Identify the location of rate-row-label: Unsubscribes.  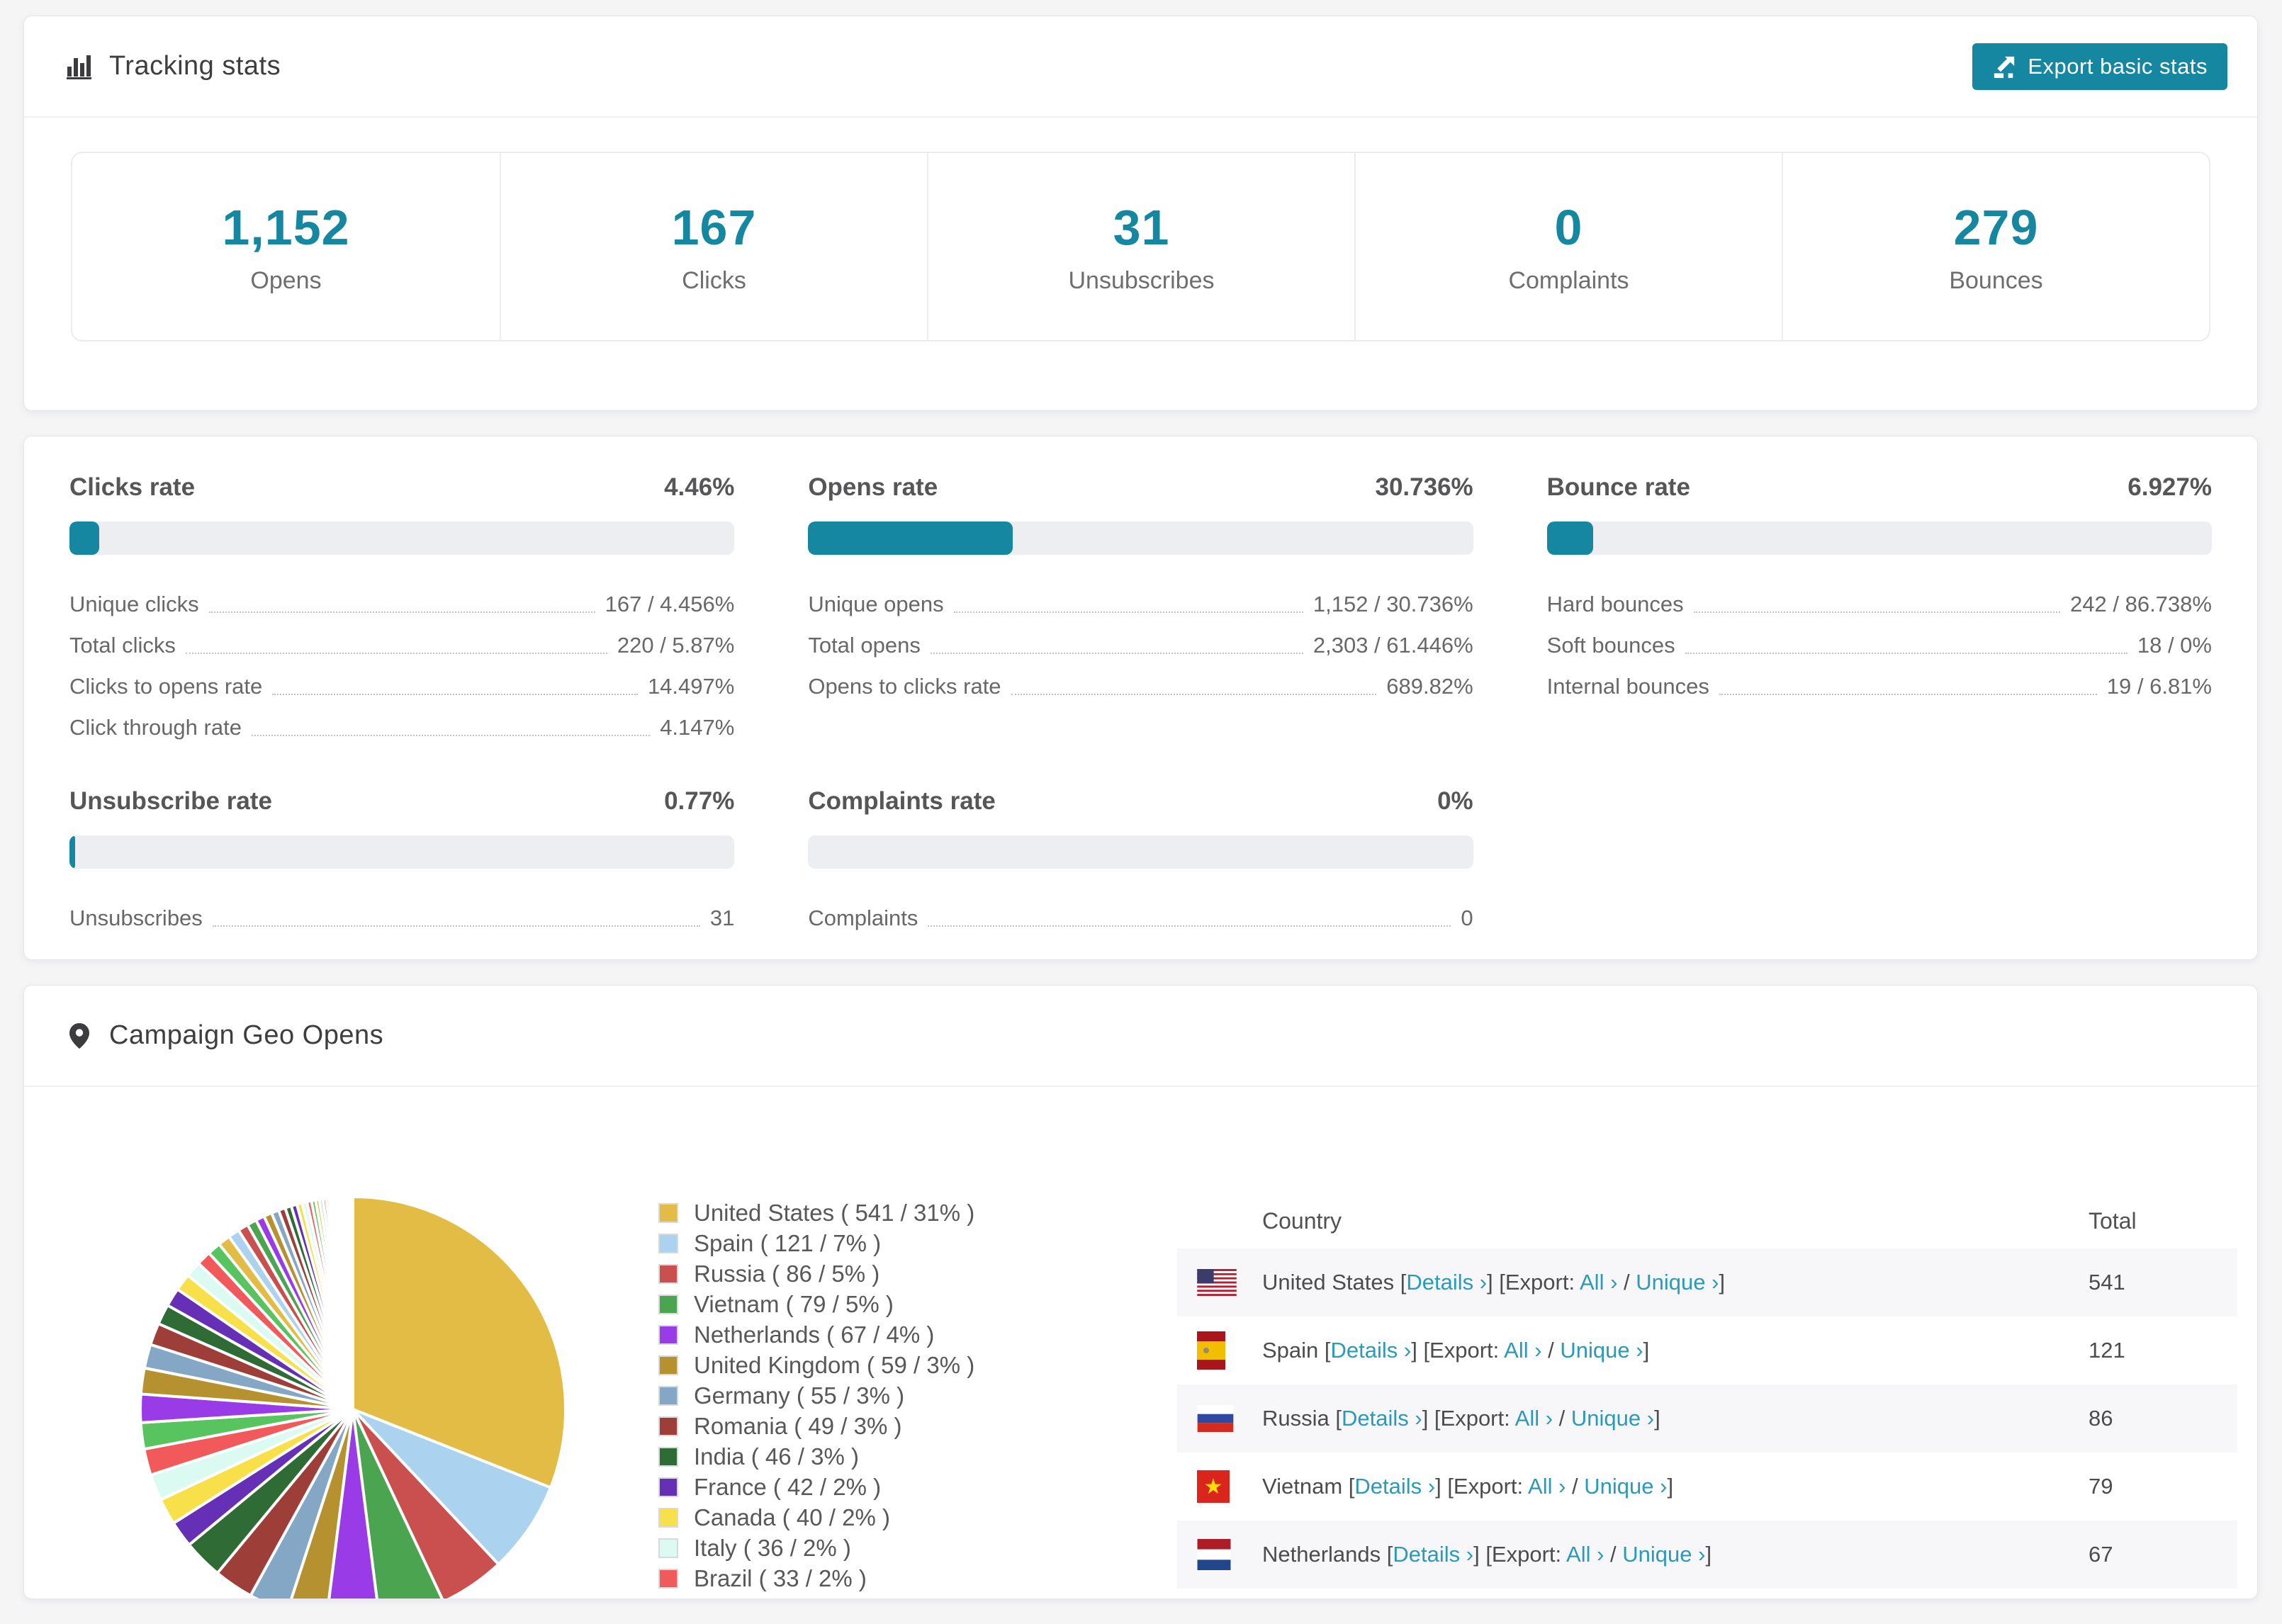
(136, 918).